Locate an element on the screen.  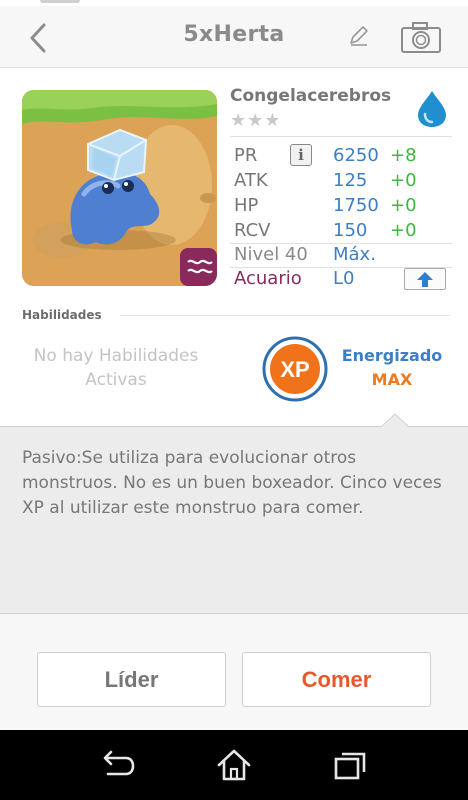
stat-bonus-pr: +8 is located at coordinates (403, 155).